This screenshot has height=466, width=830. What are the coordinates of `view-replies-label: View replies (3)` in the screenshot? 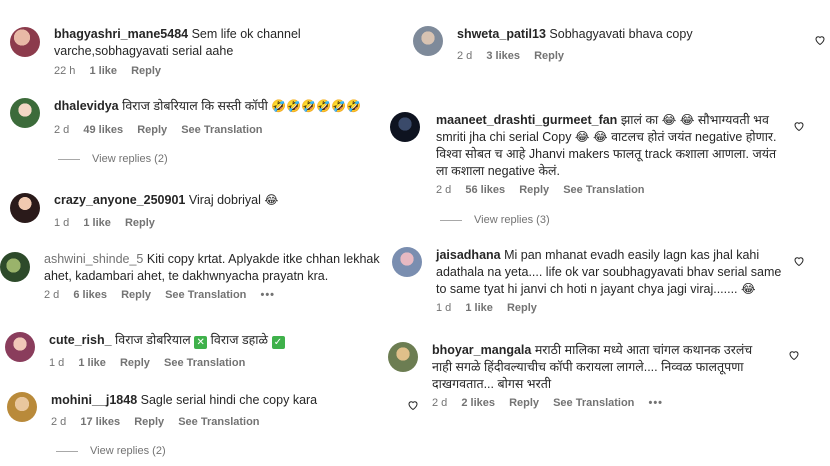 It's located at (512, 220).